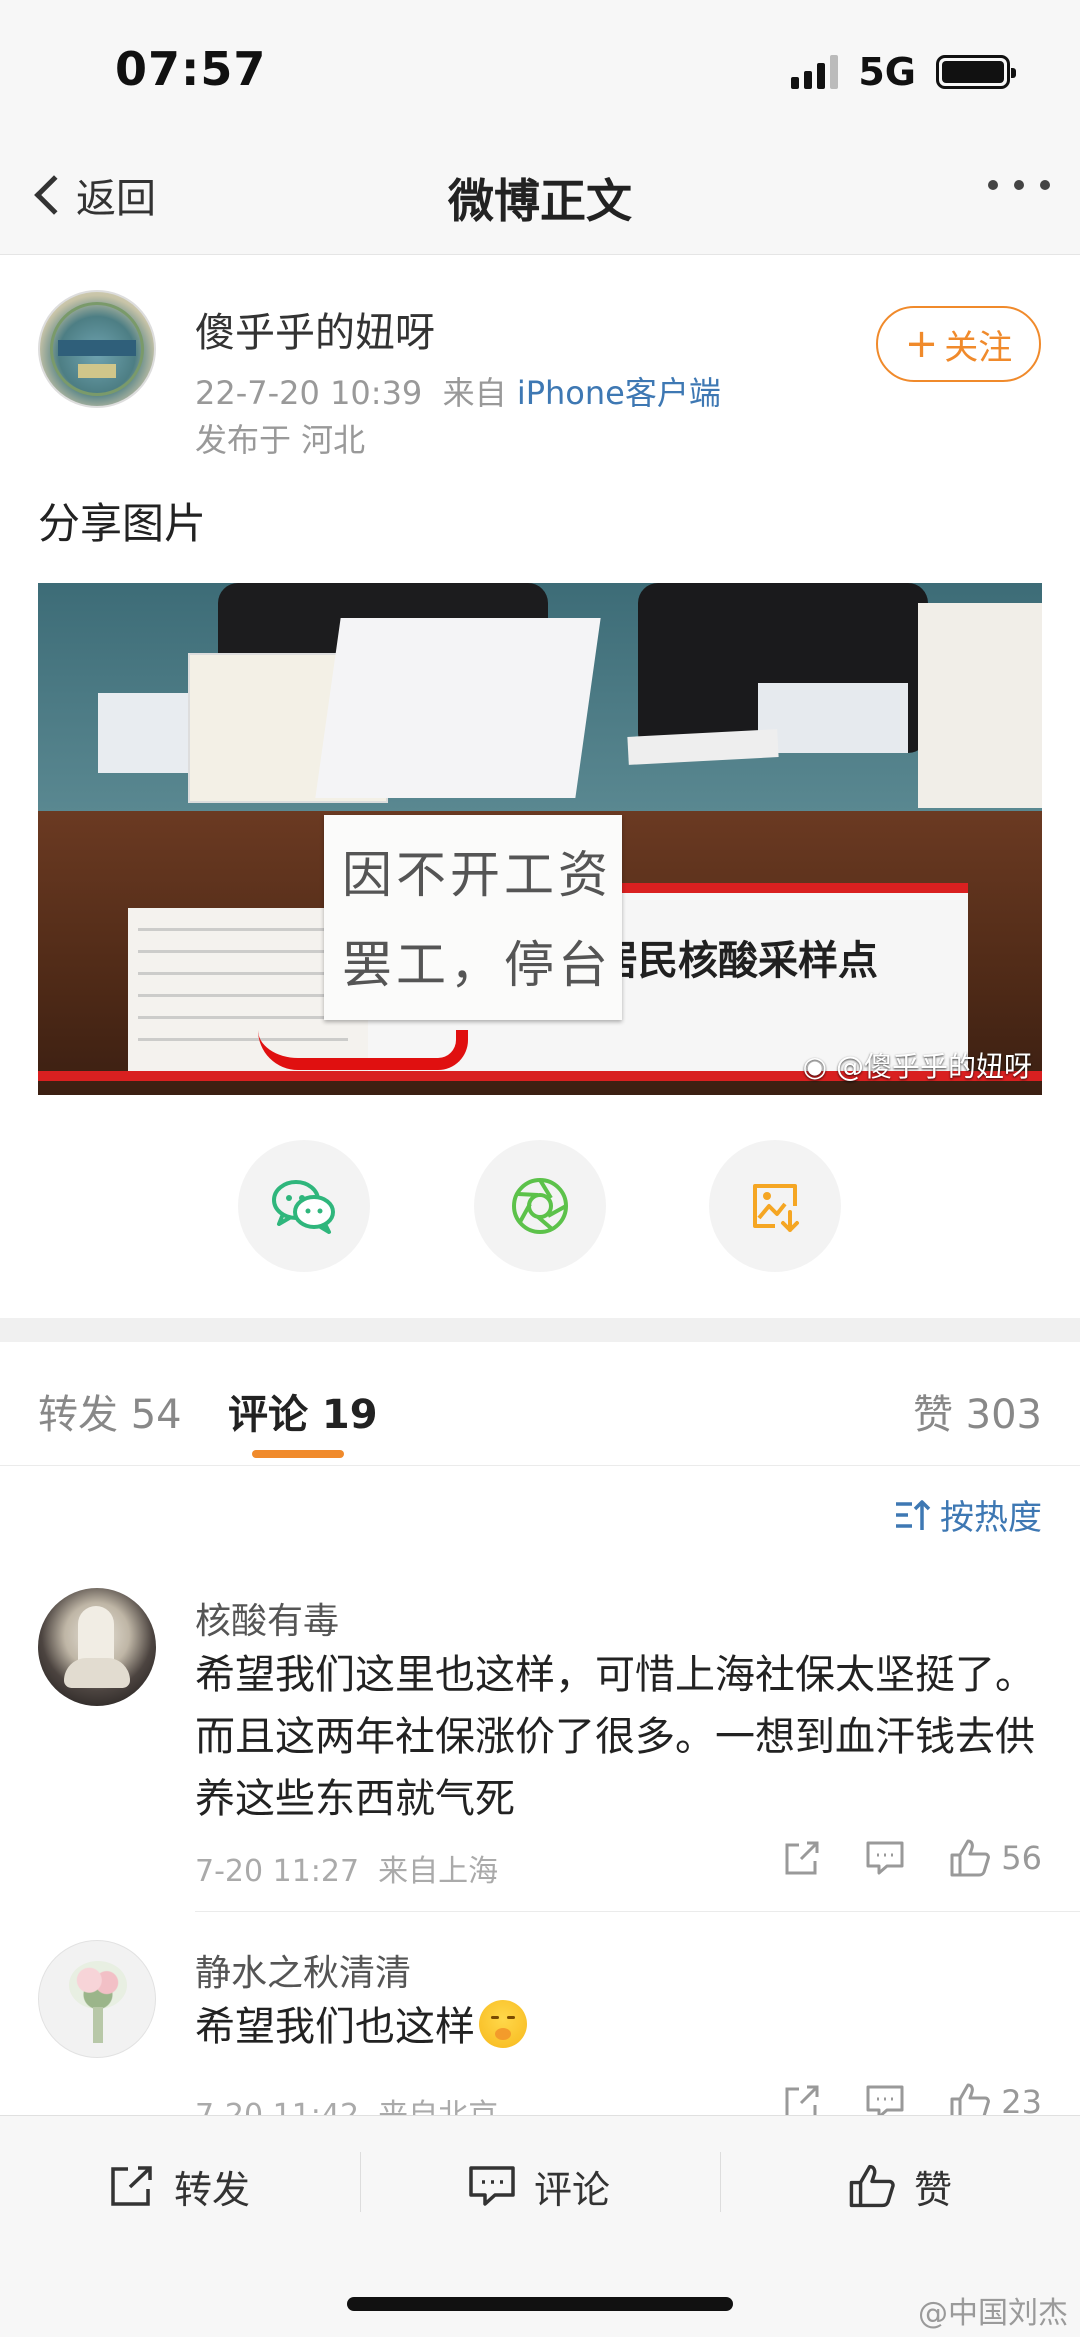 The width and height of the screenshot is (1080, 2337). Describe the element at coordinates (110, 1411) in the screenshot. I see `tab-reposts: 转发 54` at that location.